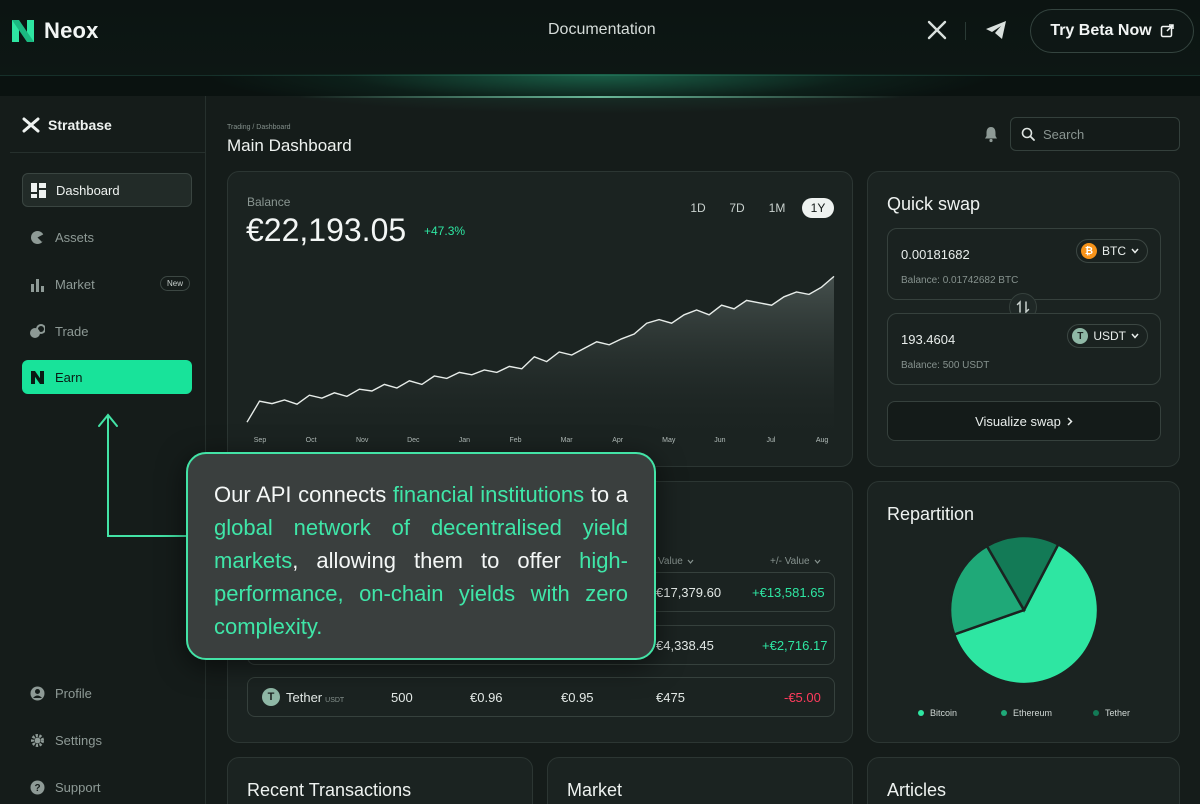 This screenshot has width=1200, height=804. Describe the element at coordinates (515, 440) in the screenshot. I see `x-tick-label: Feb` at that location.